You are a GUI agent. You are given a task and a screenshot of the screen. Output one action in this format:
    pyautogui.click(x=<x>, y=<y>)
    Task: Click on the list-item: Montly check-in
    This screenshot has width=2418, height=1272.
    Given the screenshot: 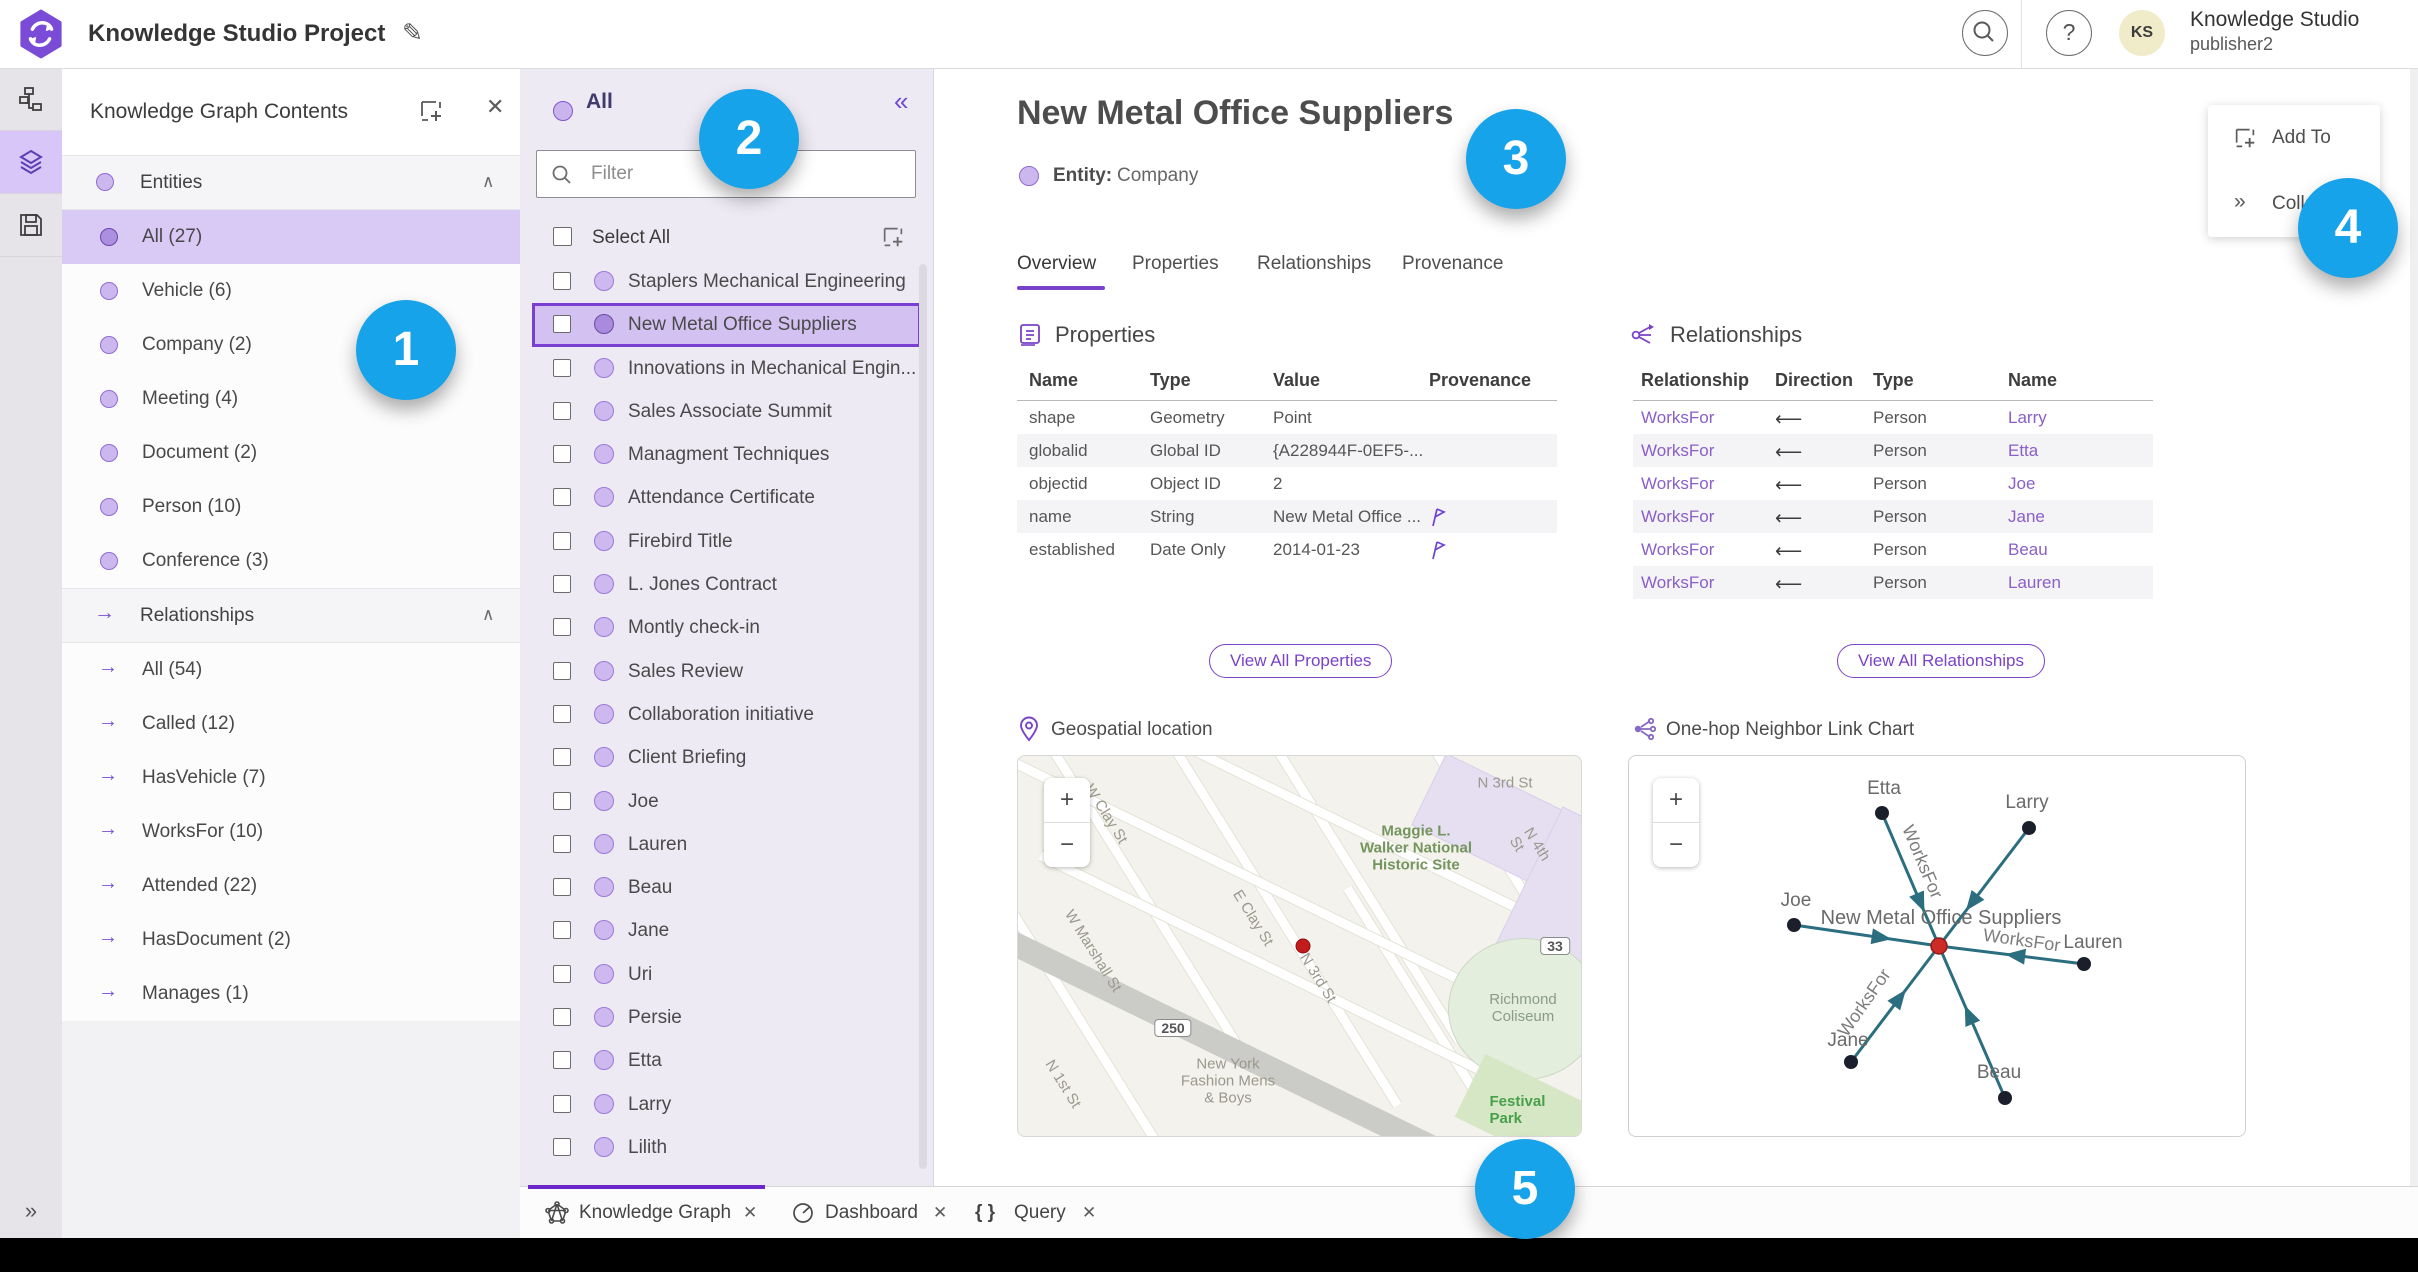 What is the action you would take?
    pyautogui.click(x=726, y=627)
    